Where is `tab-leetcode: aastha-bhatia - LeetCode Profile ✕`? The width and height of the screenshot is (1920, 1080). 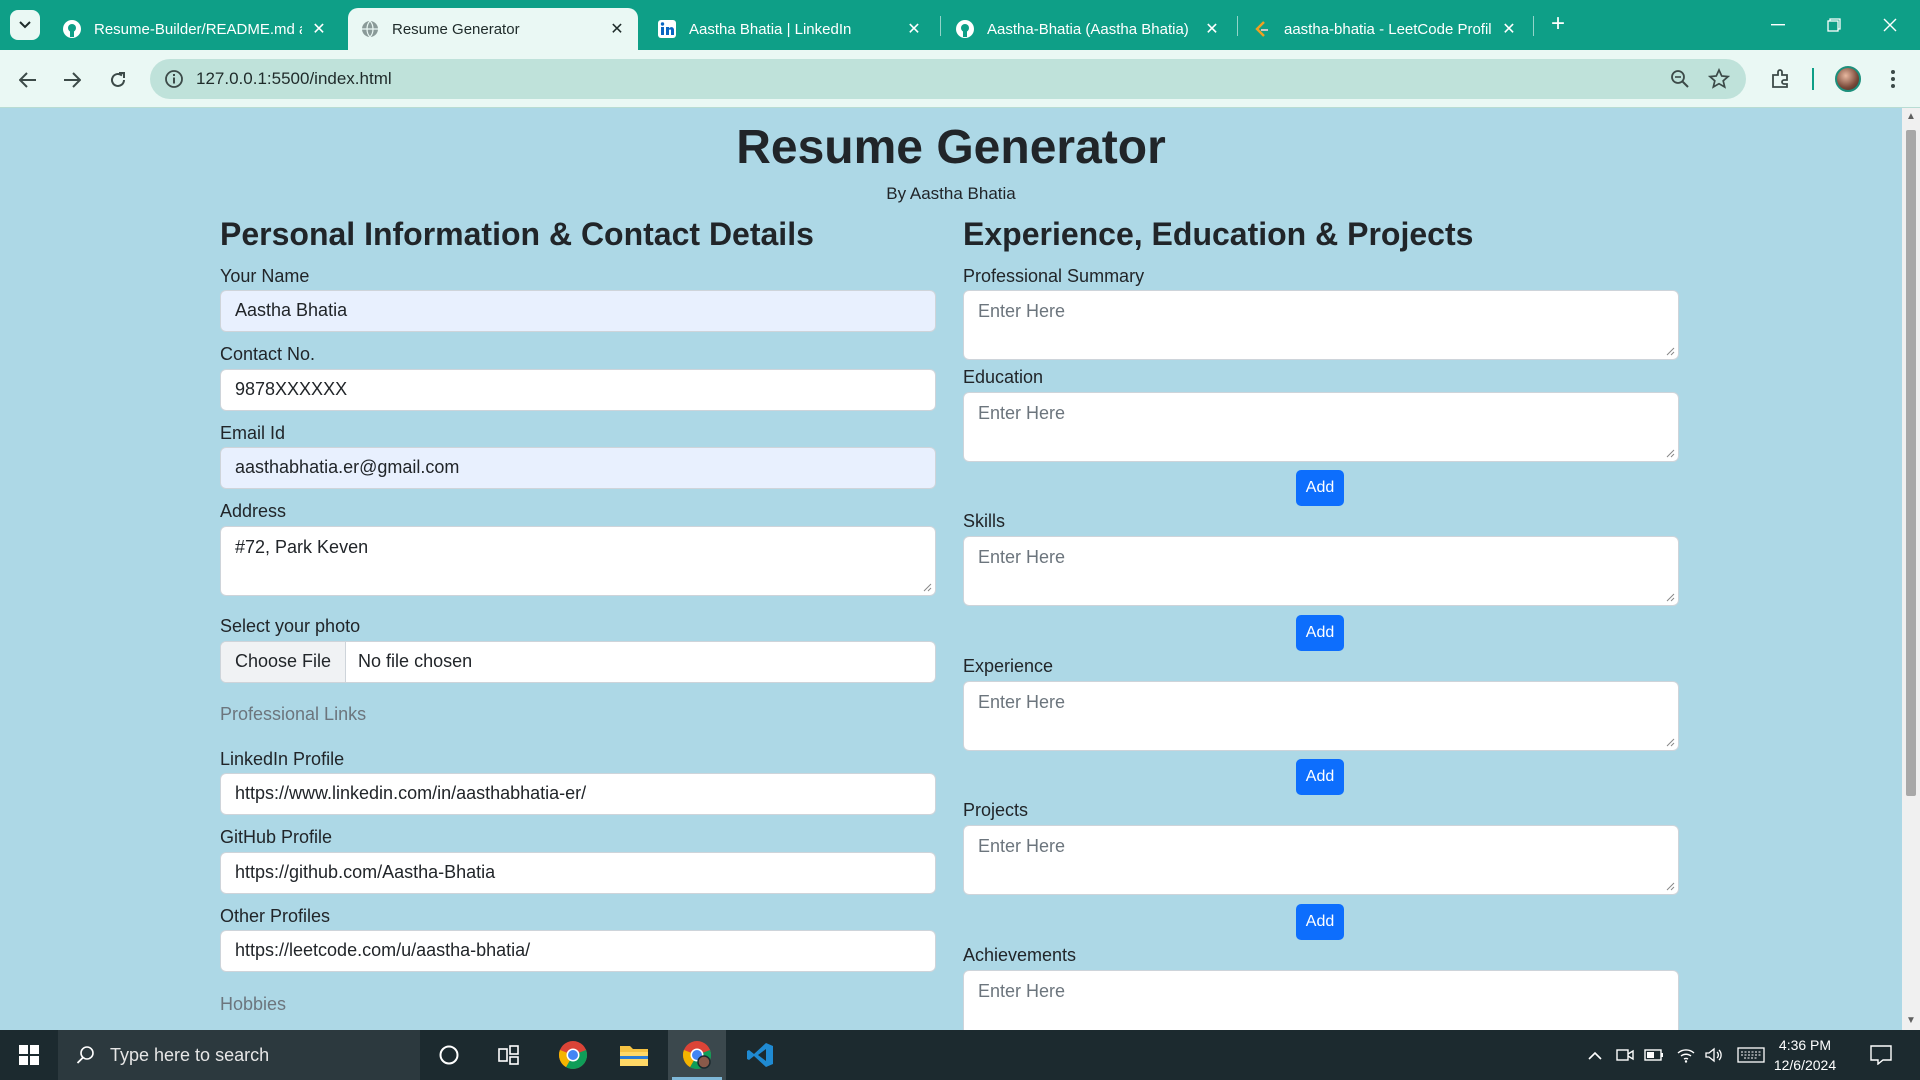 tab-leetcode: aastha-bhatia - LeetCode Profile ✕ is located at coordinates (1385, 29).